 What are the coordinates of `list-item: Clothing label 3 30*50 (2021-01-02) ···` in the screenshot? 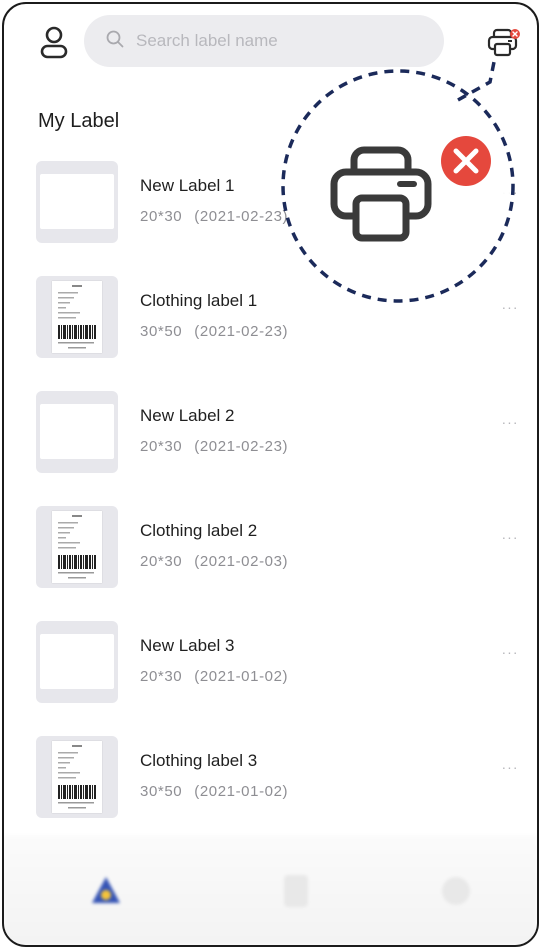 It's located at (270, 774).